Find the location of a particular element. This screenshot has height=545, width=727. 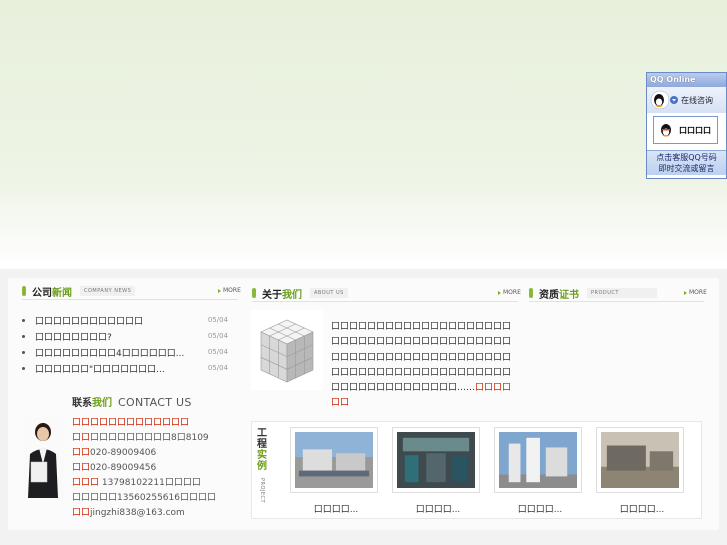

projects-char: 程 is located at coordinates (262, 444).